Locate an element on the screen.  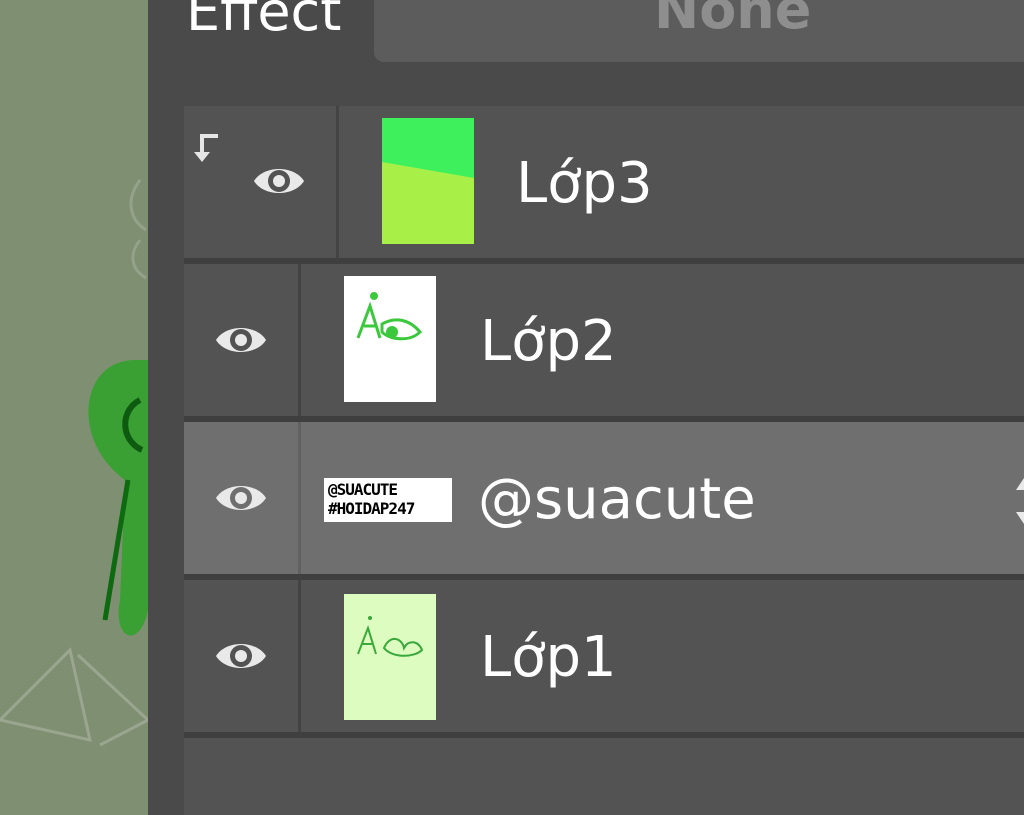
thumbnail-text-line: #HOIDAP247 is located at coordinates (371, 508).